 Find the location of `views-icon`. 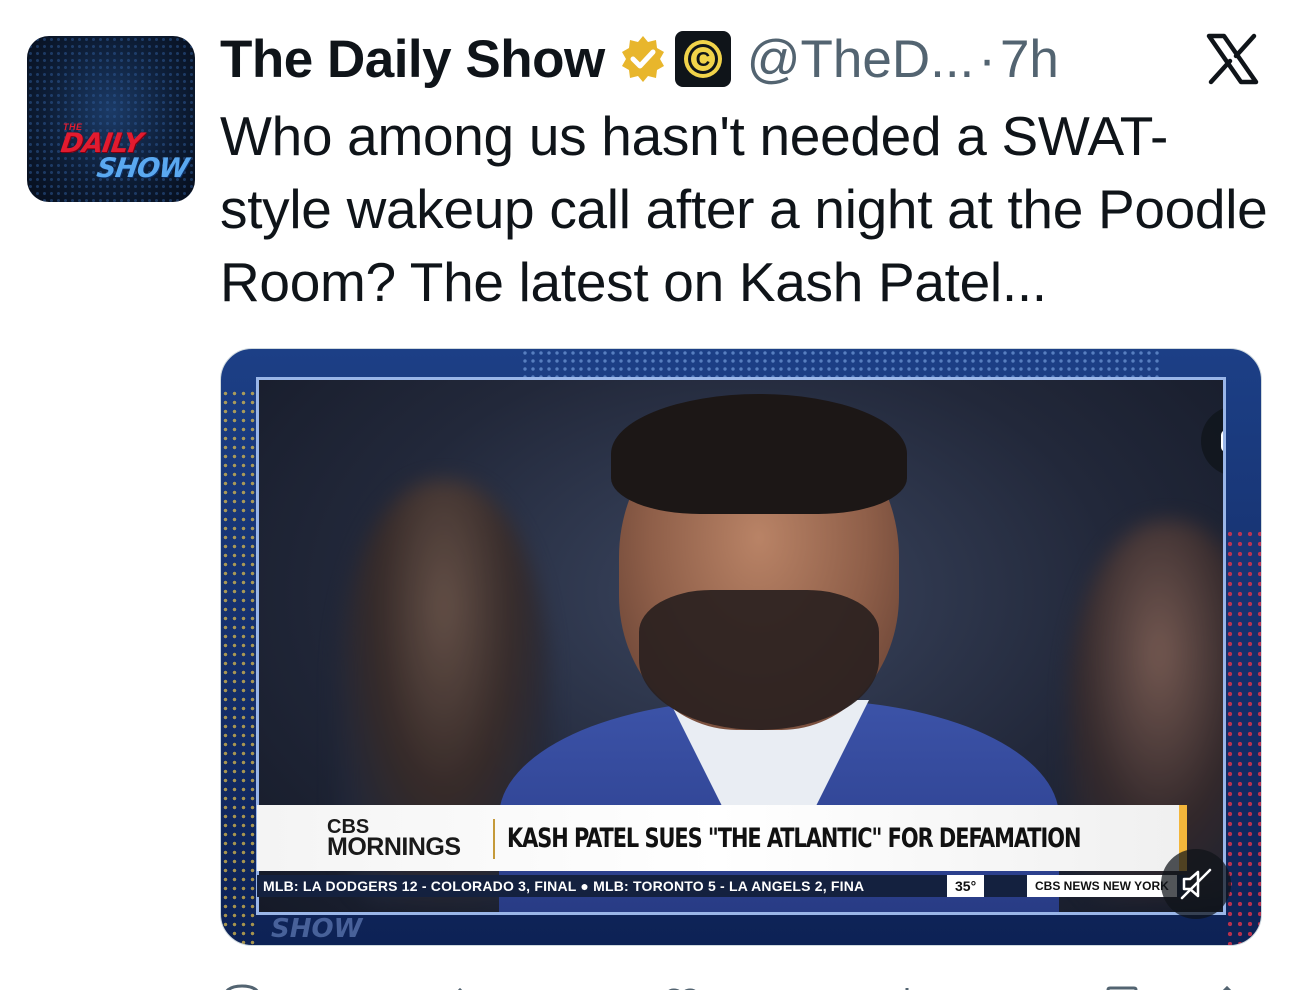

views-icon is located at coordinates (907, 985).